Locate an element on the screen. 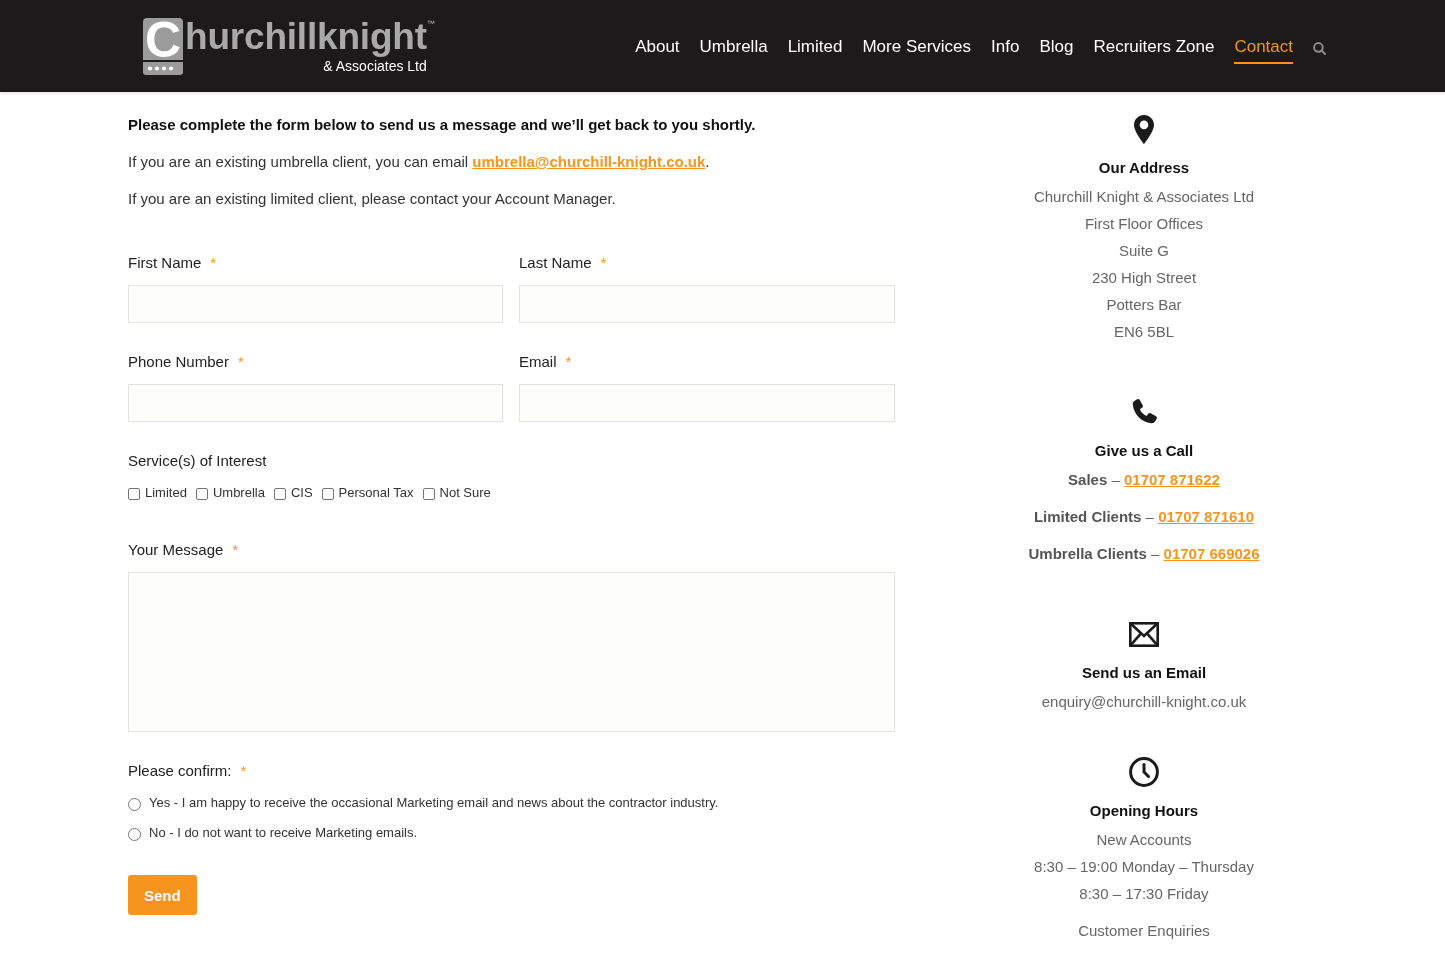  field-label: Your Message is located at coordinates (176, 550).